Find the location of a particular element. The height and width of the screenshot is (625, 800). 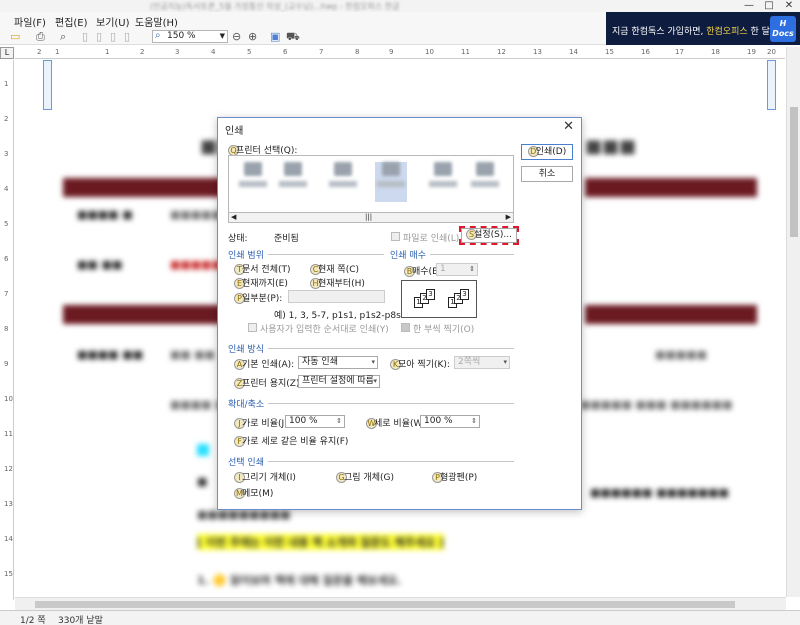

minimize-button: — is located at coordinates (749, 5).